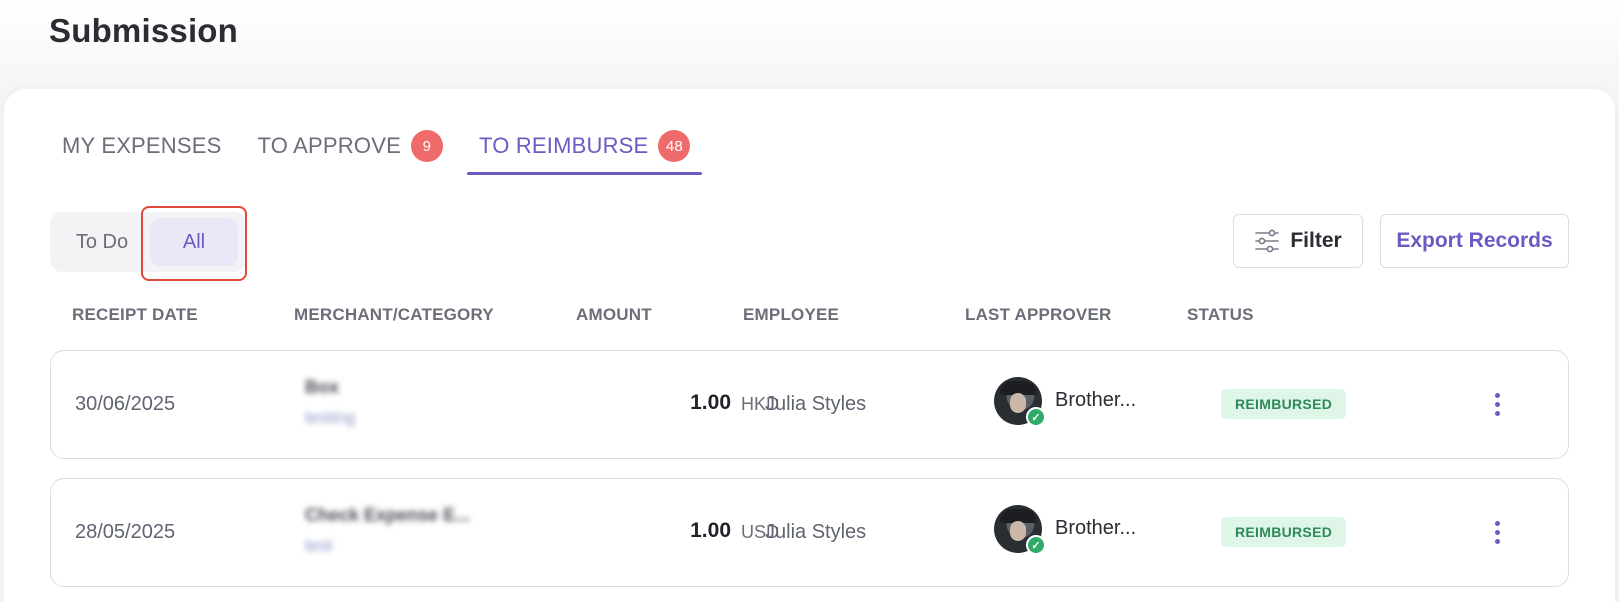 Image resolution: width=1619 pixels, height=602 pixels. I want to click on tab-label: MY EXPENSES, so click(142, 145).